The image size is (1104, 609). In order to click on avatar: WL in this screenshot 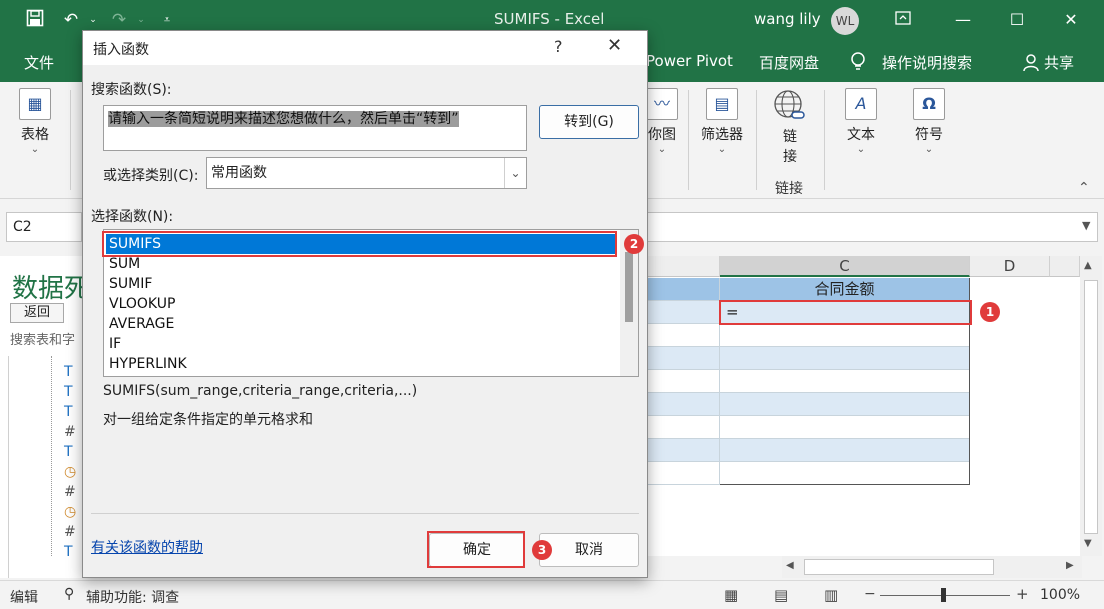, I will do `click(845, 21)`.